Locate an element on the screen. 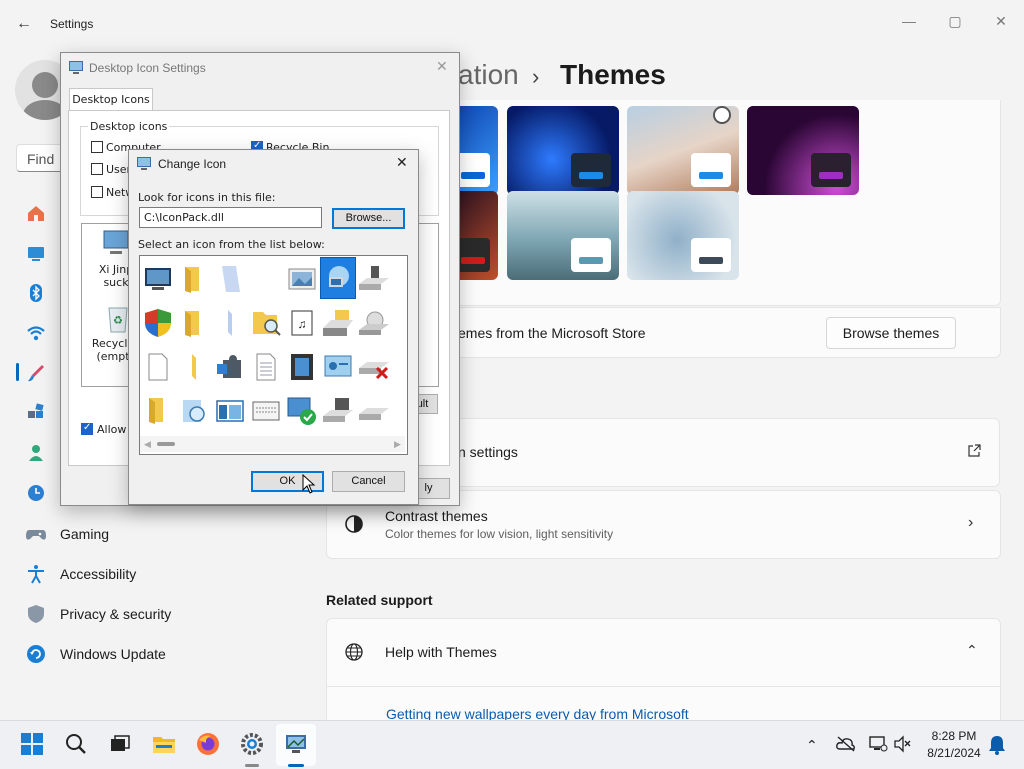 The width and height of the screenshot is (1024, 769). icon-option-envelope-card is located at coordinates (266, 411).